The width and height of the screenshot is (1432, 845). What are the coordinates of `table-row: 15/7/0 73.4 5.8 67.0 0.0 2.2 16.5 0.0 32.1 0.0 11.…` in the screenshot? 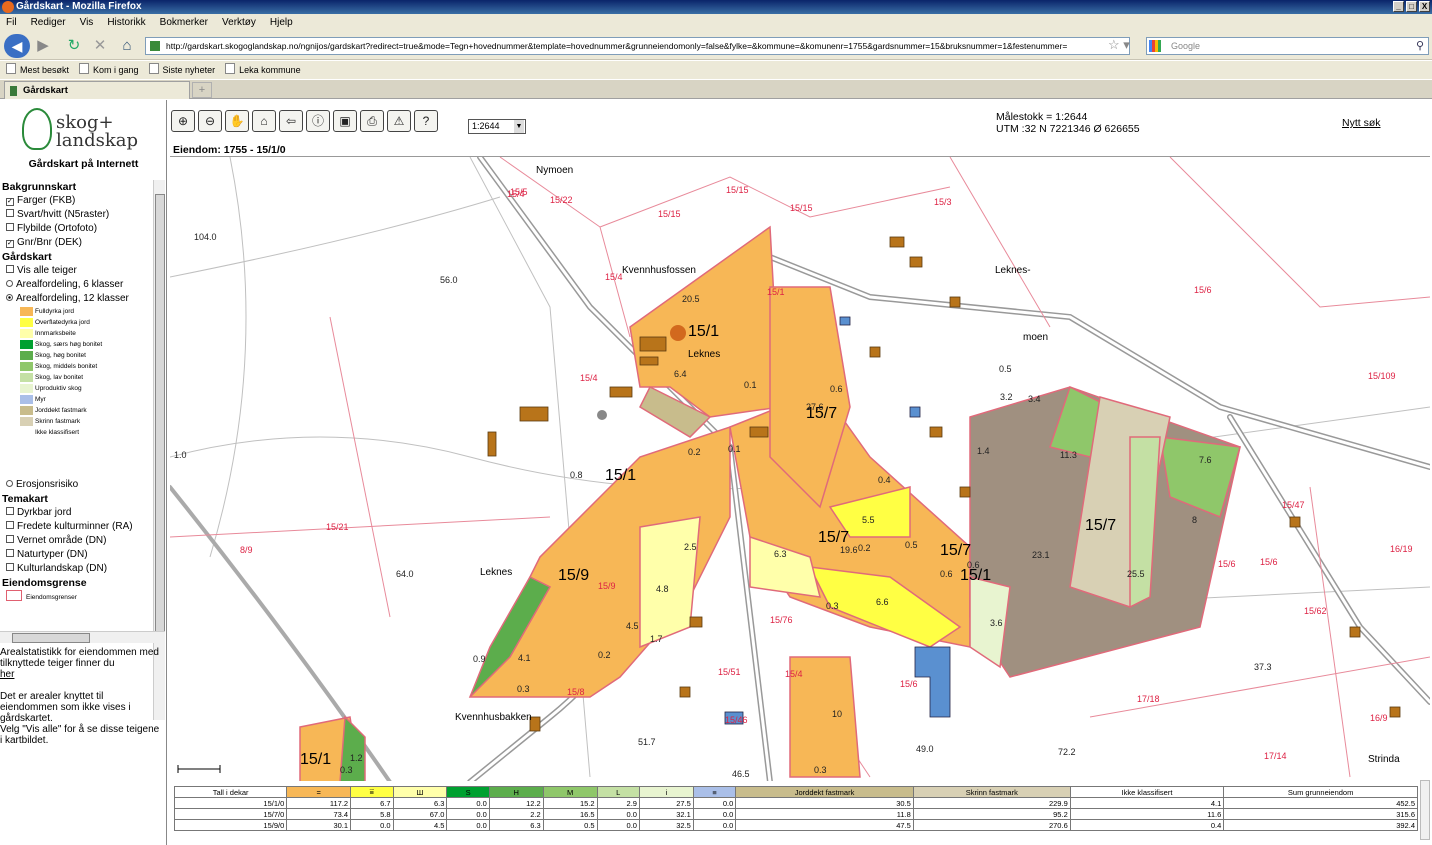 It's located at (795, 814).